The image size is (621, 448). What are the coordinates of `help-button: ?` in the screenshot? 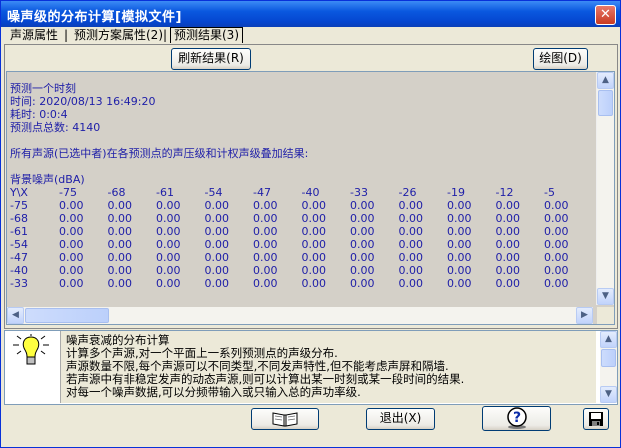 It's located at (516, 418).